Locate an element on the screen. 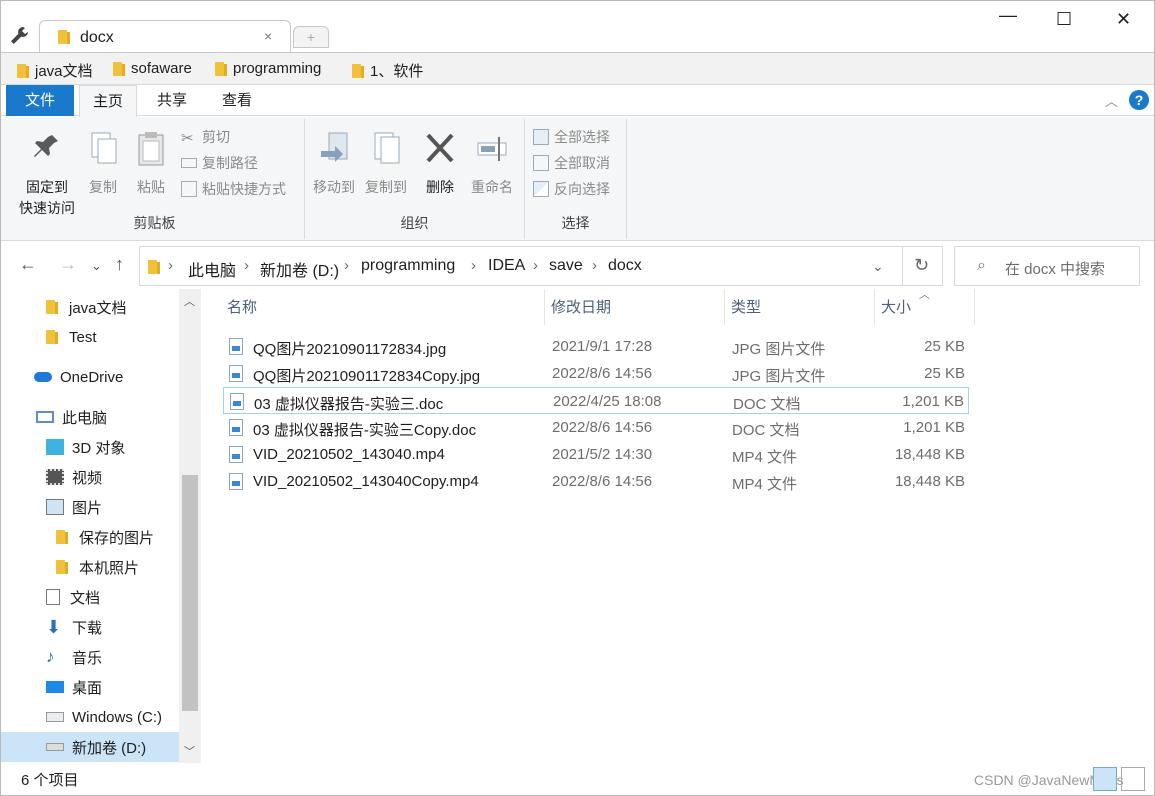  file-date: 2021/9/1 17:28 is located at coordinates (602, 346).